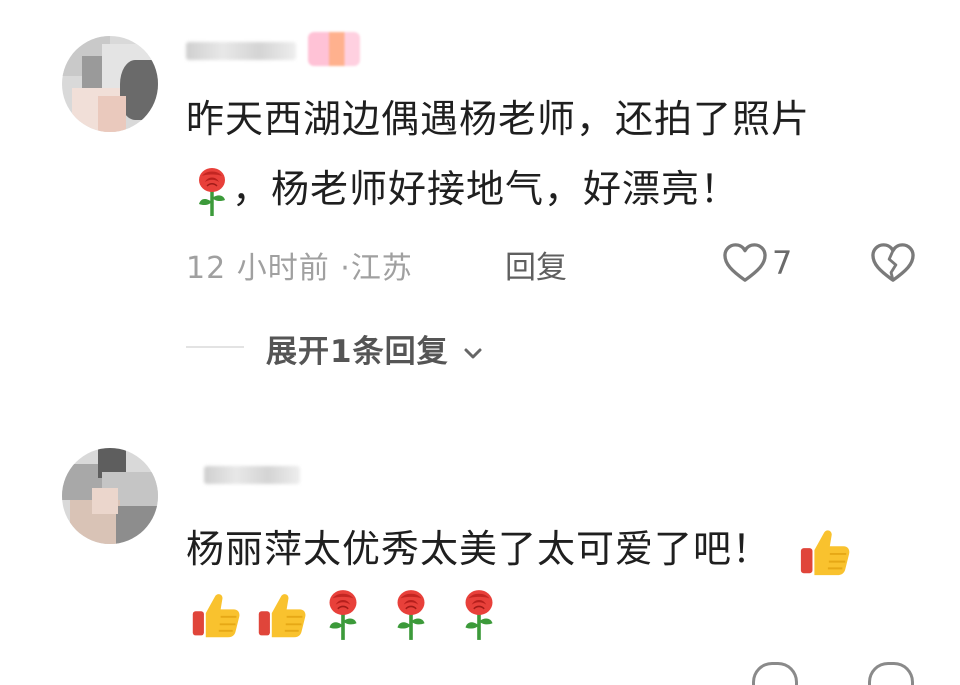 The height and width of the screenshot is (685, 960). Describe the element at coordinates (334, 49) in the screenshot. I see `username-sticker` at that location.